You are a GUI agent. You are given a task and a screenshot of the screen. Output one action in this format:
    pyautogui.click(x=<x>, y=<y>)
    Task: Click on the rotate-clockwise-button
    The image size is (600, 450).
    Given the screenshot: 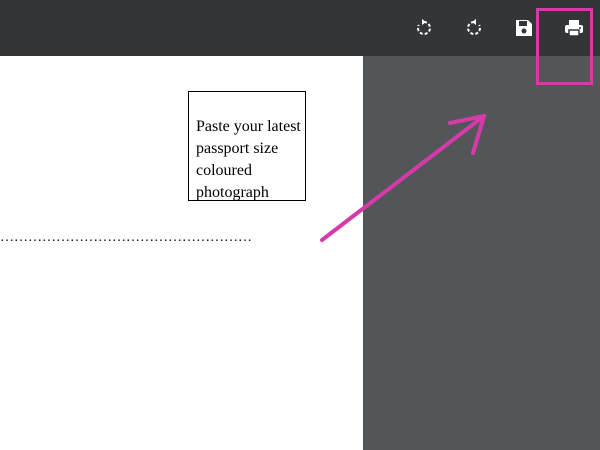 What is the action you would take?
    pyautogui.click(x=424, y=28)
    